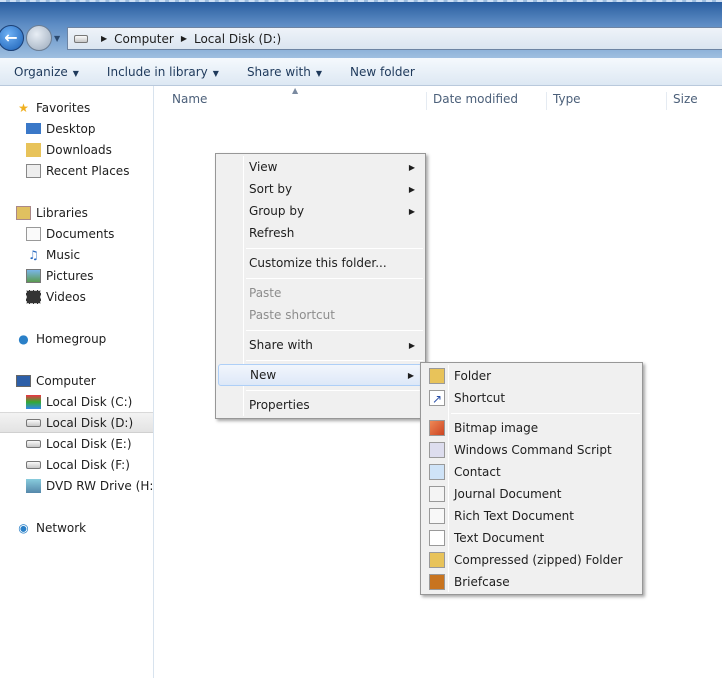  What do you see at coordinates (320, 211) in the screenshot?
I see `menu-item-group-by: Group by ▶` at bounding box center [320, 211].